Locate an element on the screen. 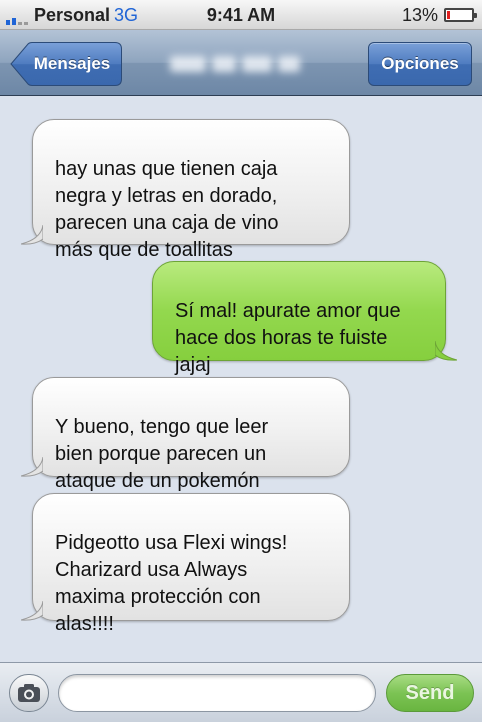 This screenshot has width=482, height=722. camera-button is located at coordinates (29, 693).